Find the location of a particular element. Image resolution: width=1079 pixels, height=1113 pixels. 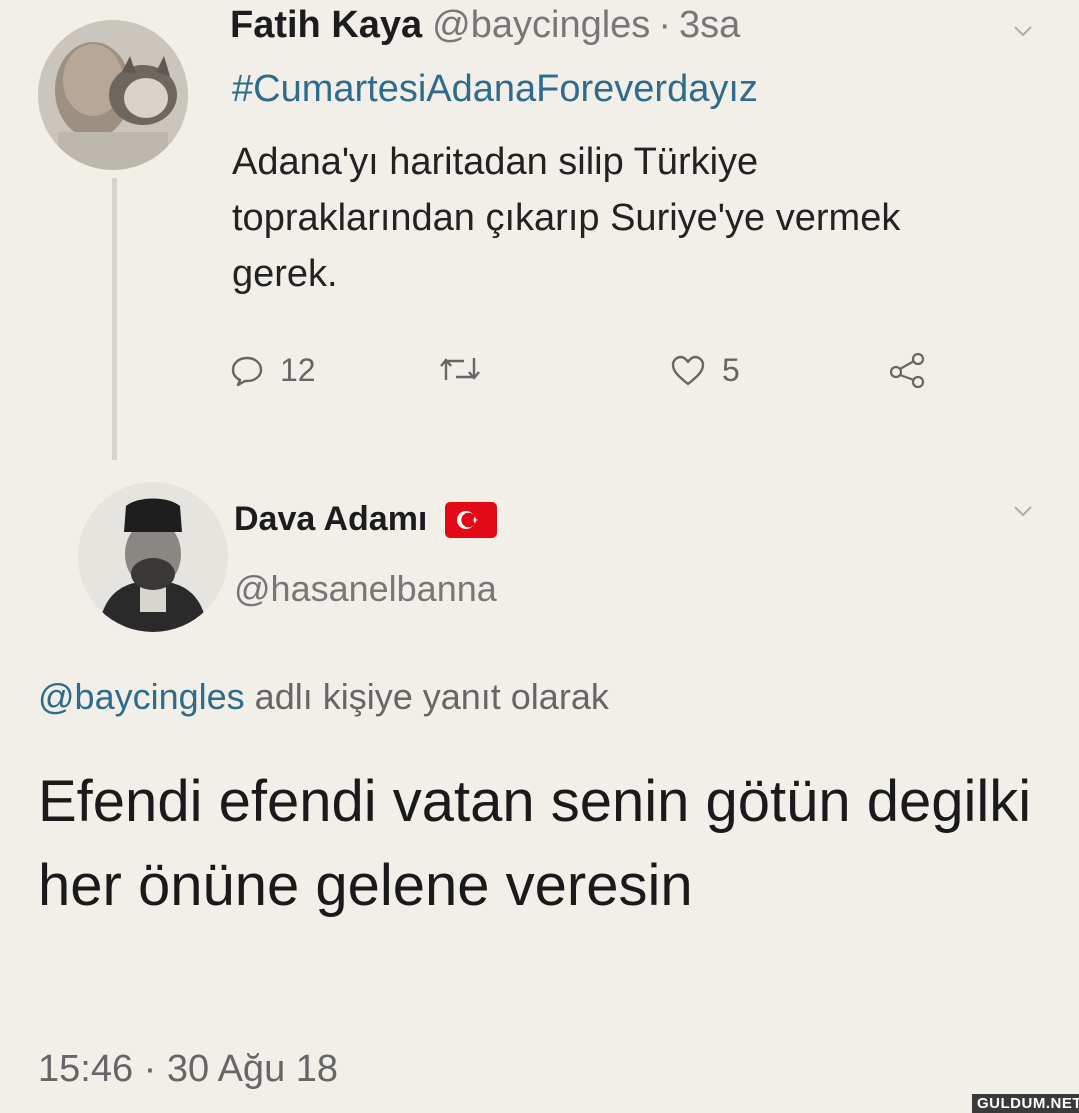

tweet1-header: Fatih Kaya @baycingles · 3sa is located at coordinates (485, 25).